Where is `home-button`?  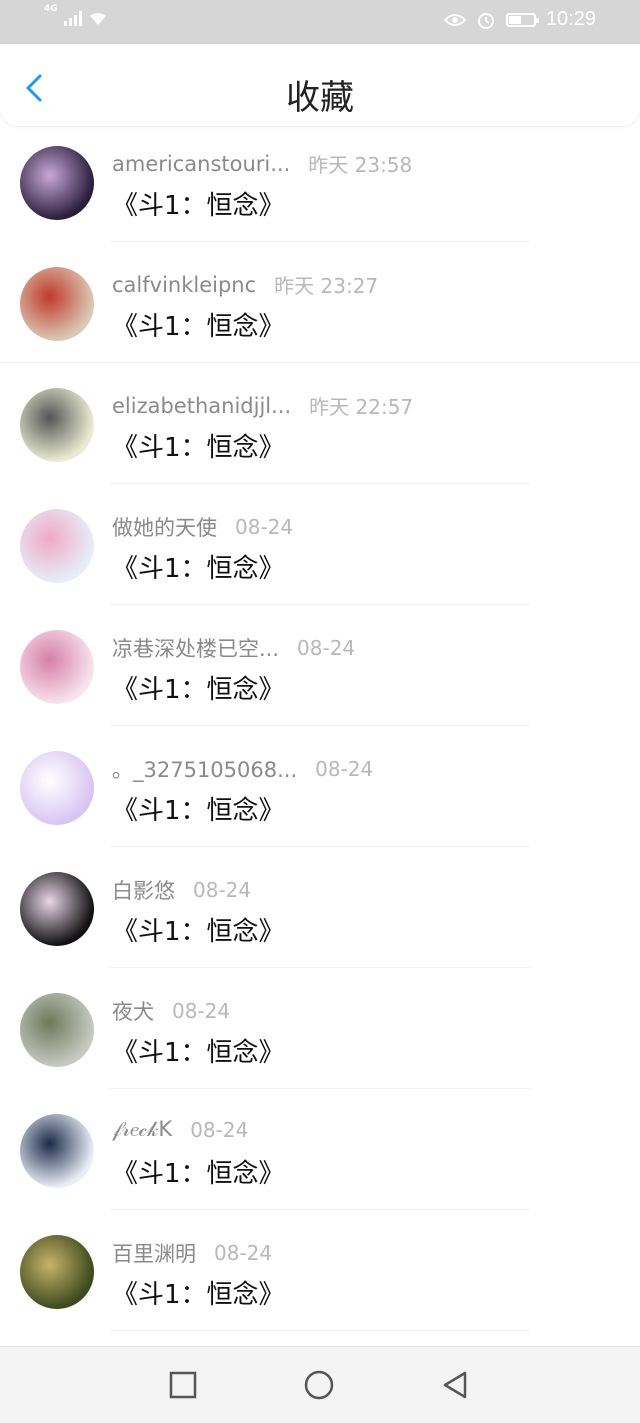
home-button is located at coordinates (319, 1385).